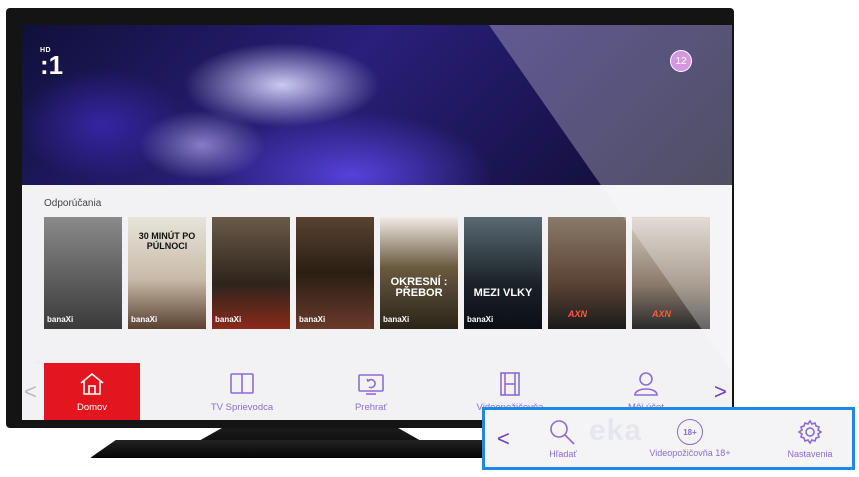 The image size is (859, 477). Describe the element at coordinates (810, 432) in the screenshot. I see `gear-icon` at that location.